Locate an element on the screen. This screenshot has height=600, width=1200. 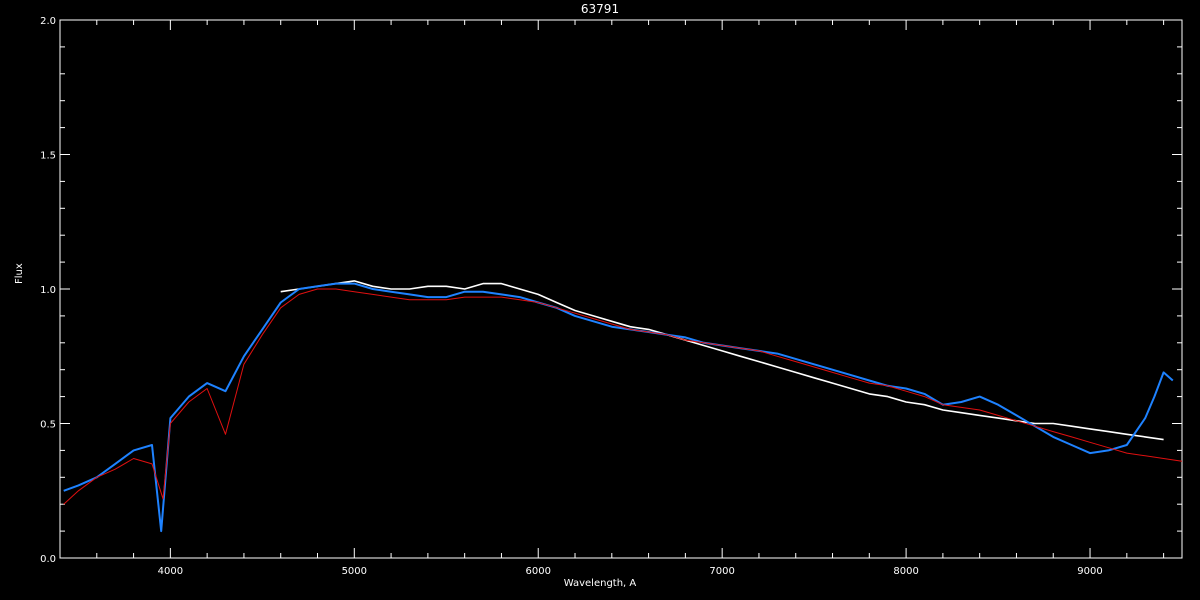
y-tick-label: 0.5 is located at coordinates (48, 425).